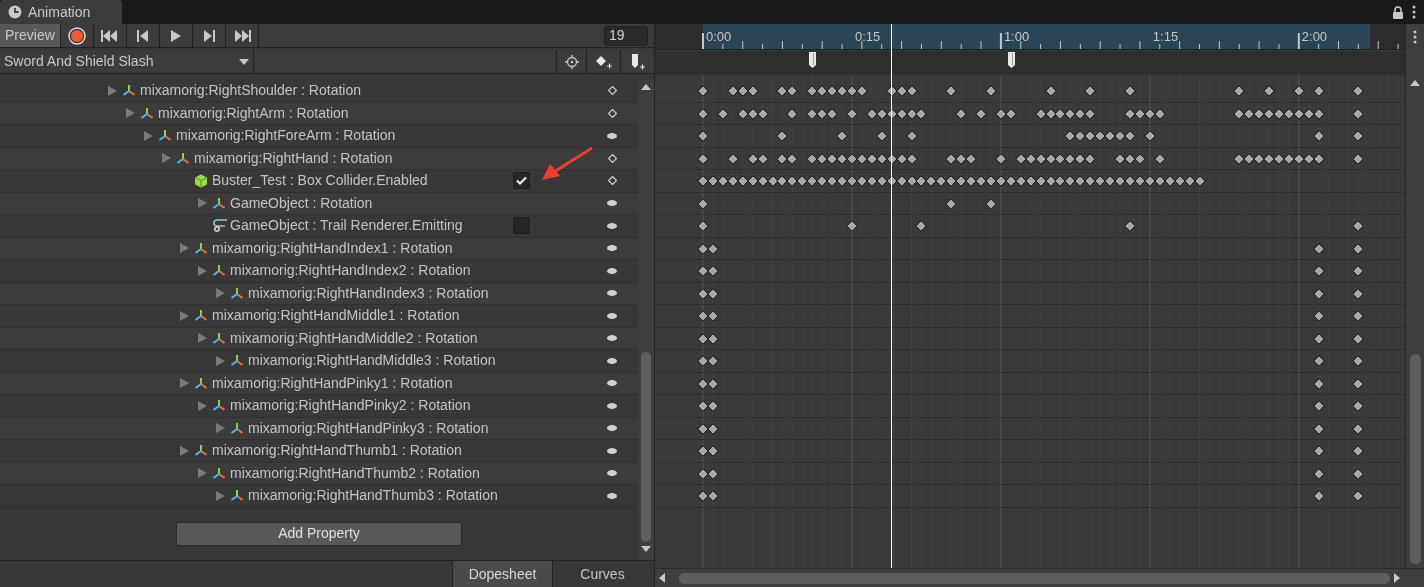 This screenshot has width=1424, height=587. Describe the element at coordinates (1039, 577) in the screenshot. I see `horizontal-scrollbar` at that location.